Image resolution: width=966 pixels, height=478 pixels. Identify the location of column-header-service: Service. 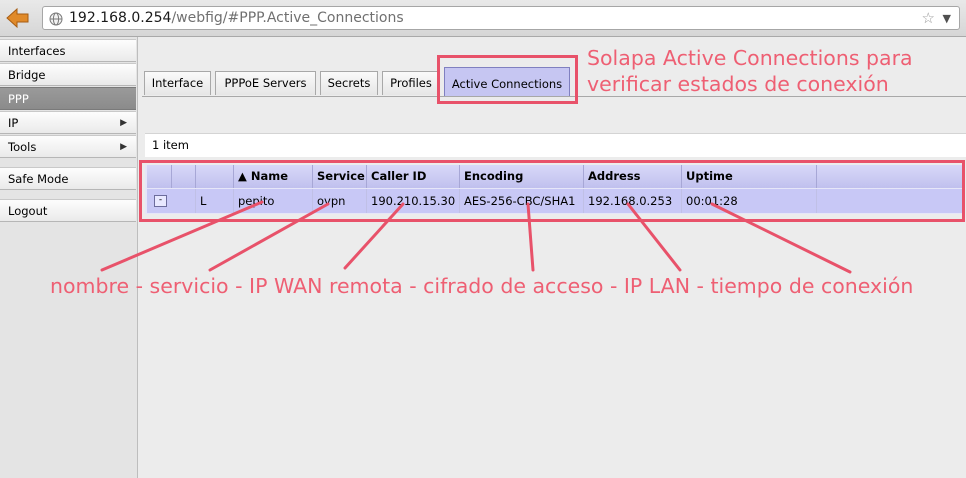
(340, 176).